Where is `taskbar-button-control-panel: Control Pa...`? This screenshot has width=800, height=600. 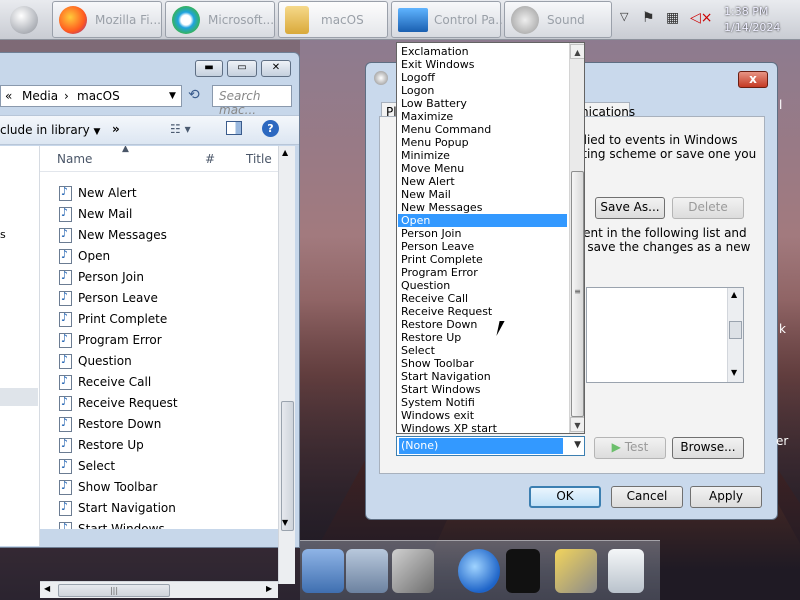 taskbar-button-control-panel: Control Pa... is located at coordinates (449, 19).